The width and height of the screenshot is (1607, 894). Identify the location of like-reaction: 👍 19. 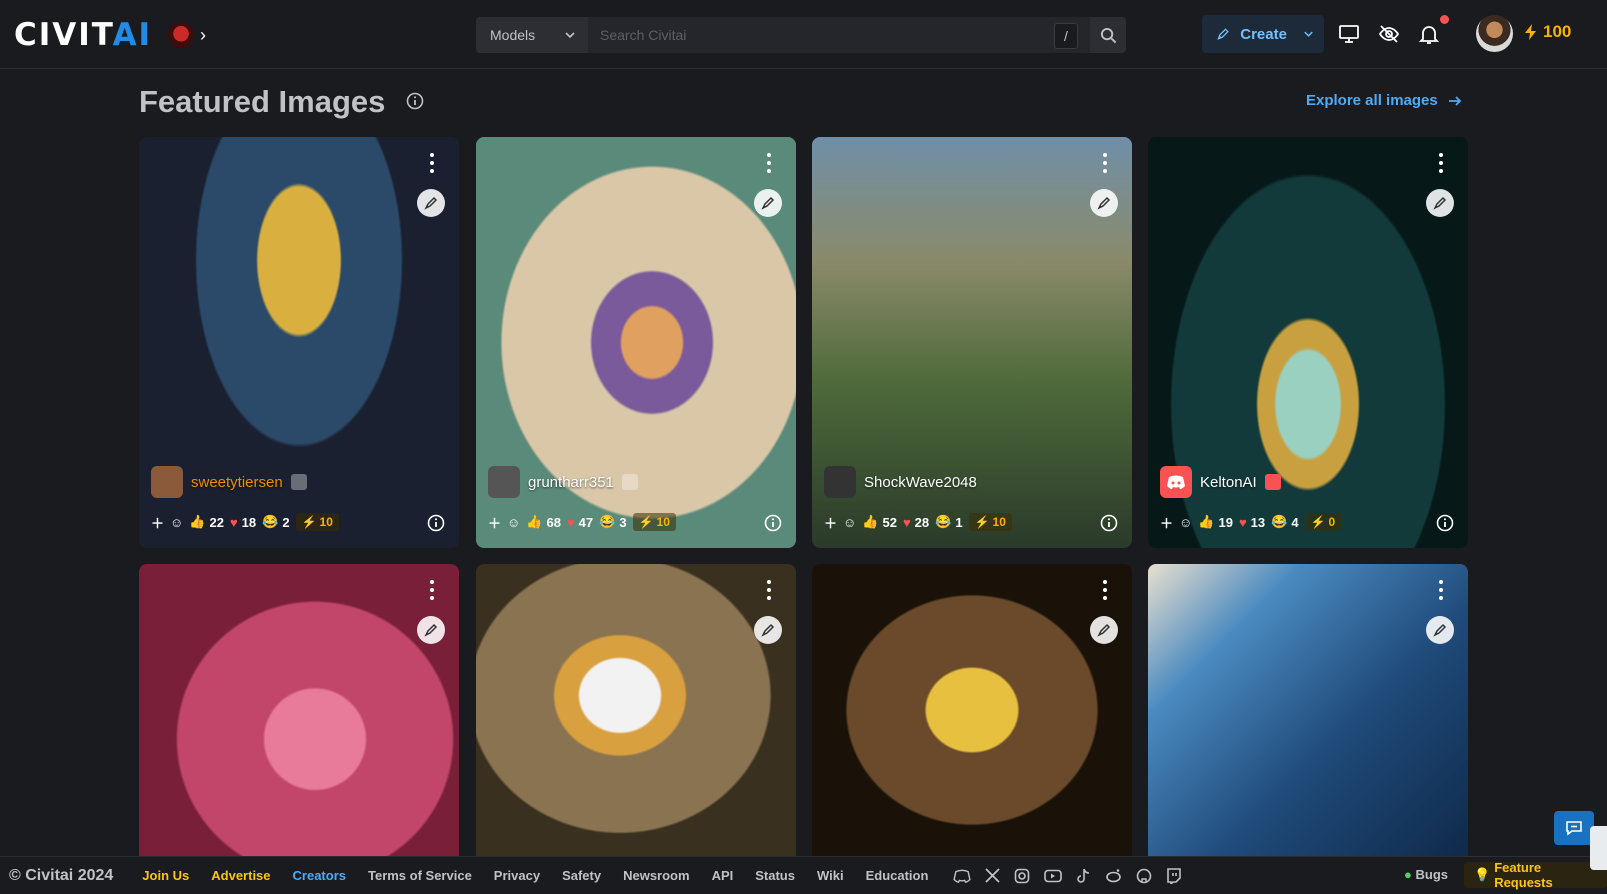
(1215, 522).